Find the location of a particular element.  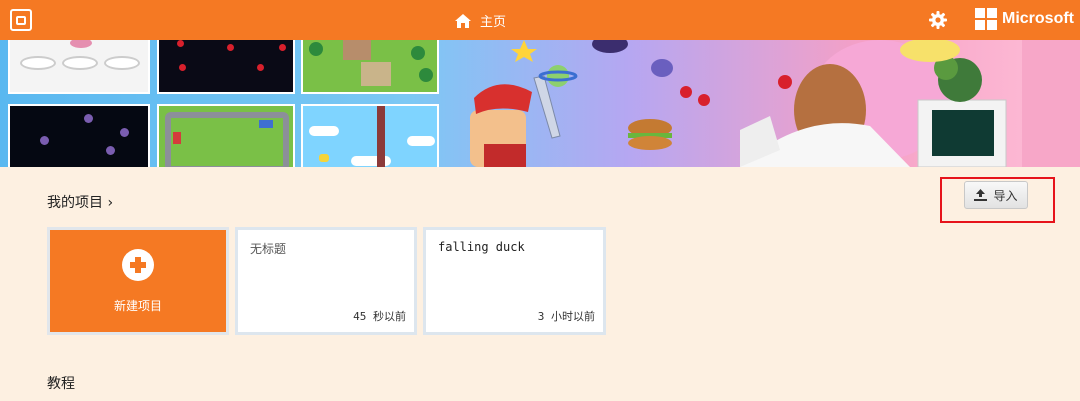

plus-circle-icon is located at coordinates (138, 264).